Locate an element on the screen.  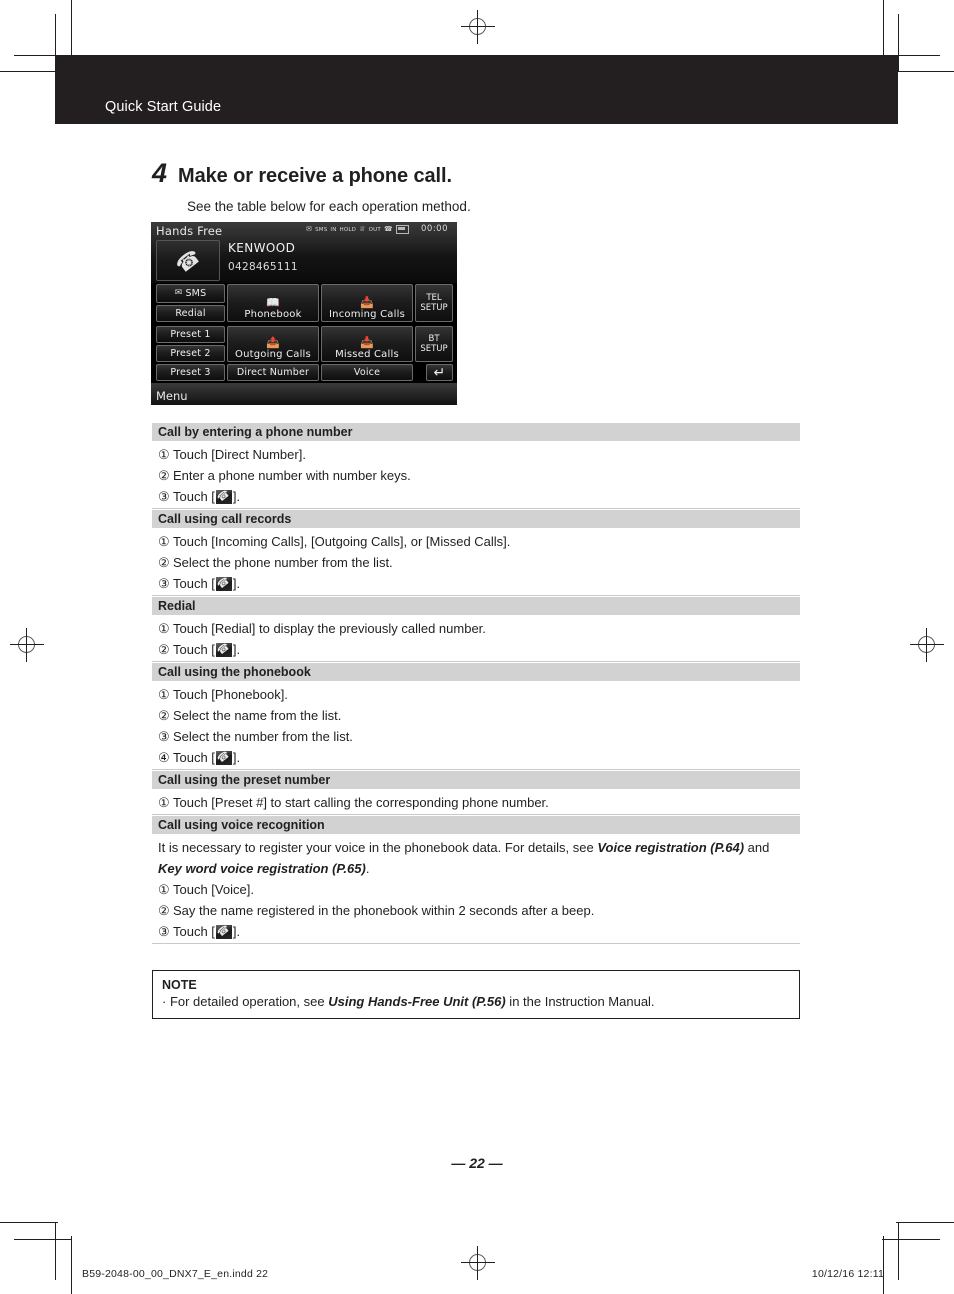
instruction-step: ① Touch [Voice]. is located at coordinates (476, 889).